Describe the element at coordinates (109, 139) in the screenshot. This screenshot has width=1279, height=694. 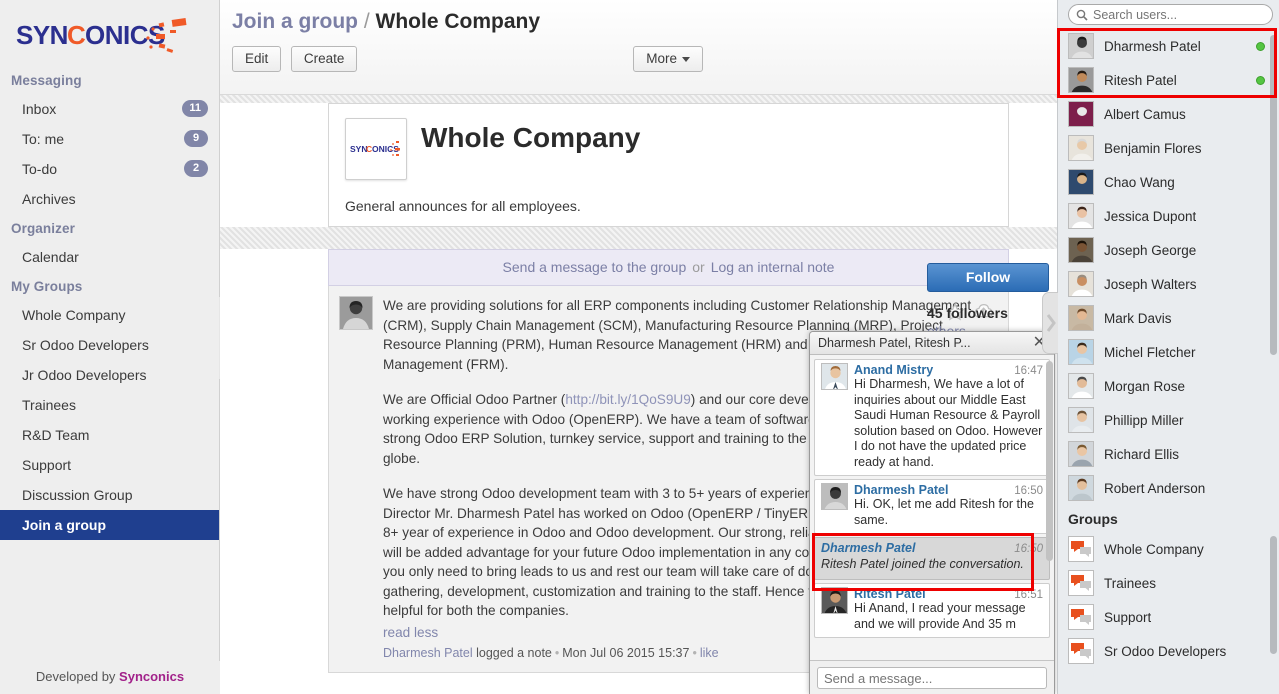
I see `sidebar-item-to-me: To: me 9` at that location.